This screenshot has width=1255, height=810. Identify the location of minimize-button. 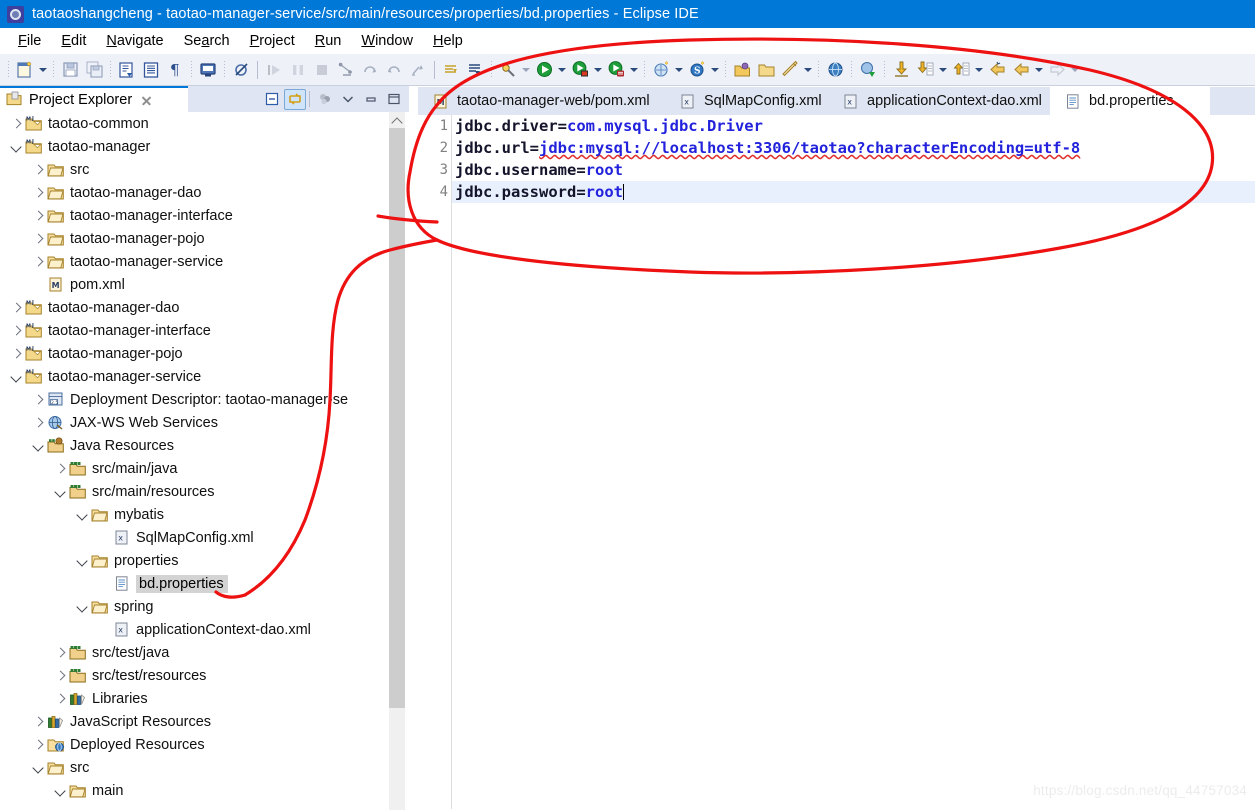
(371, 99).